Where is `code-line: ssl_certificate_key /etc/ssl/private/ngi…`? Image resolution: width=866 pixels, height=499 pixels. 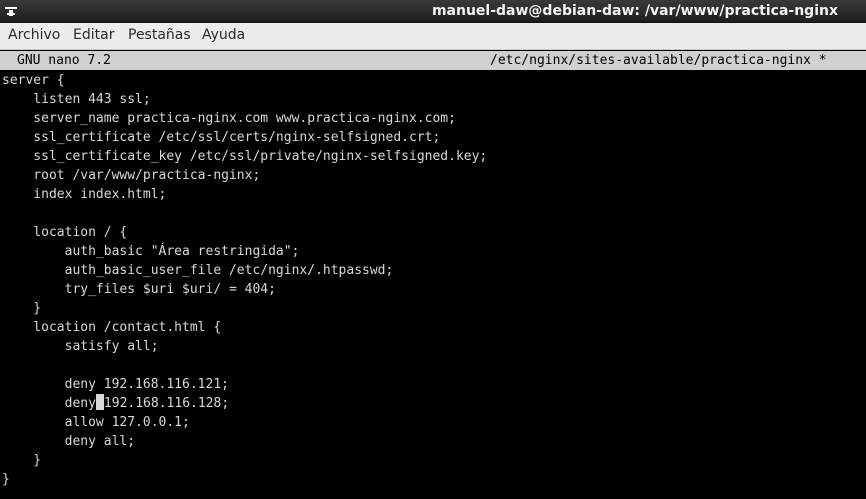
code-line: ssl_certificate_key /etc/ssl/private/ngi… is located at coordinates (245, 156).